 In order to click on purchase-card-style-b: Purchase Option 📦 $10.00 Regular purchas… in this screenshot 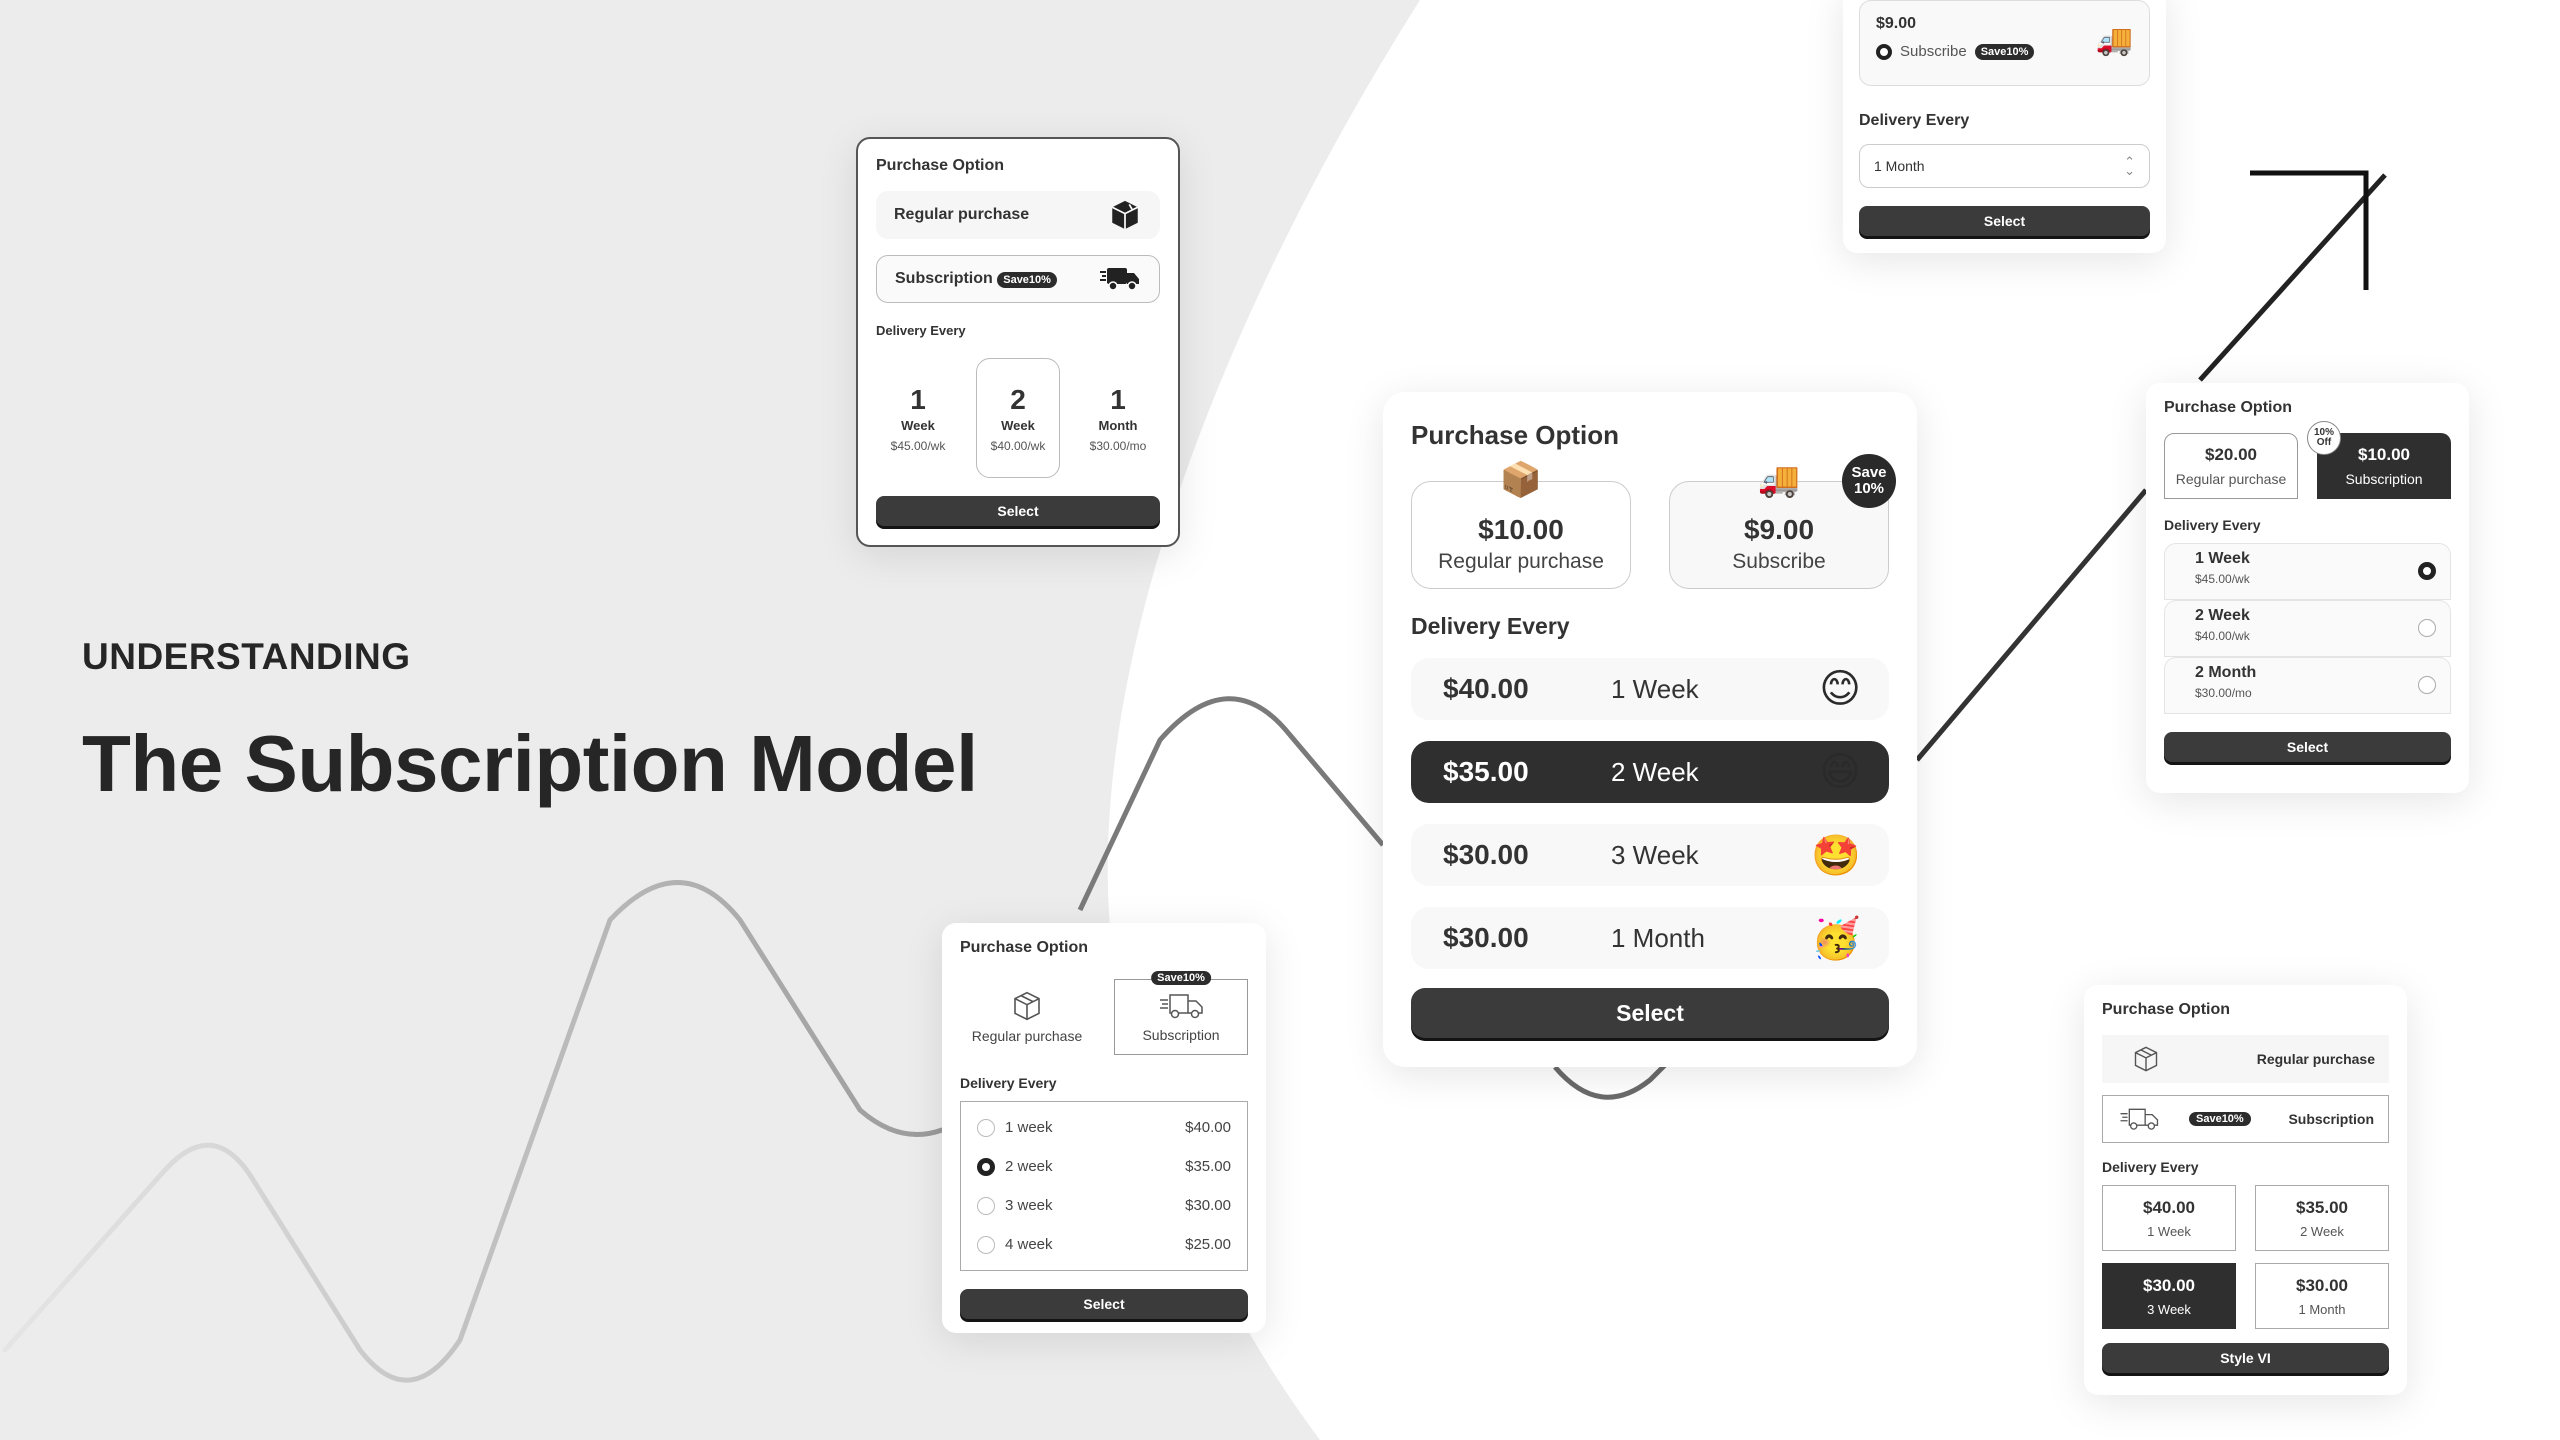, I will do `click(1650, 729)`.